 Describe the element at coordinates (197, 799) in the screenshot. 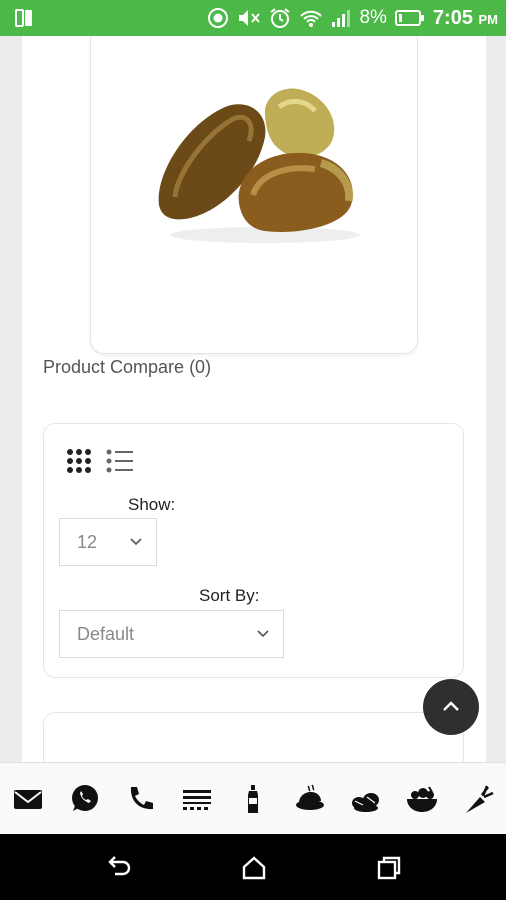

I see `grocery-category-icon` at that location.